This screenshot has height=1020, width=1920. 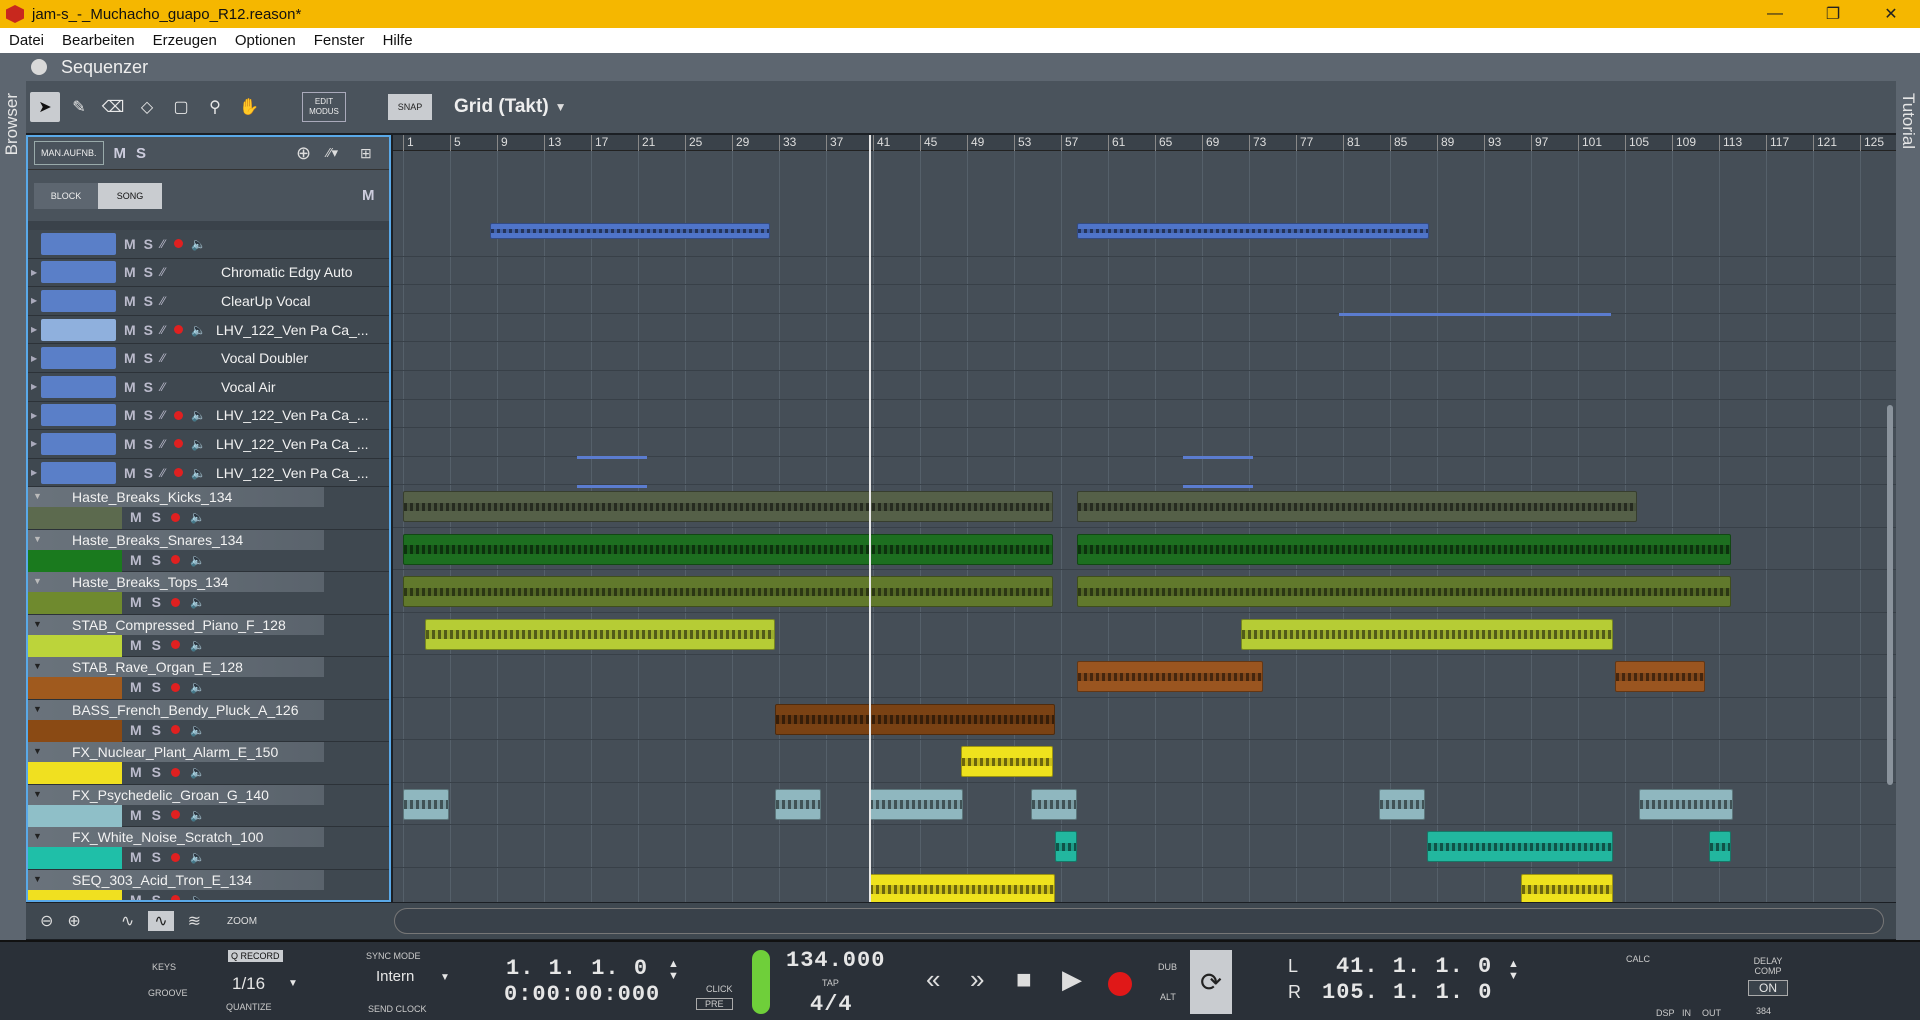 I want to click on stop-icon: ■, so click(x=1024, y=979).